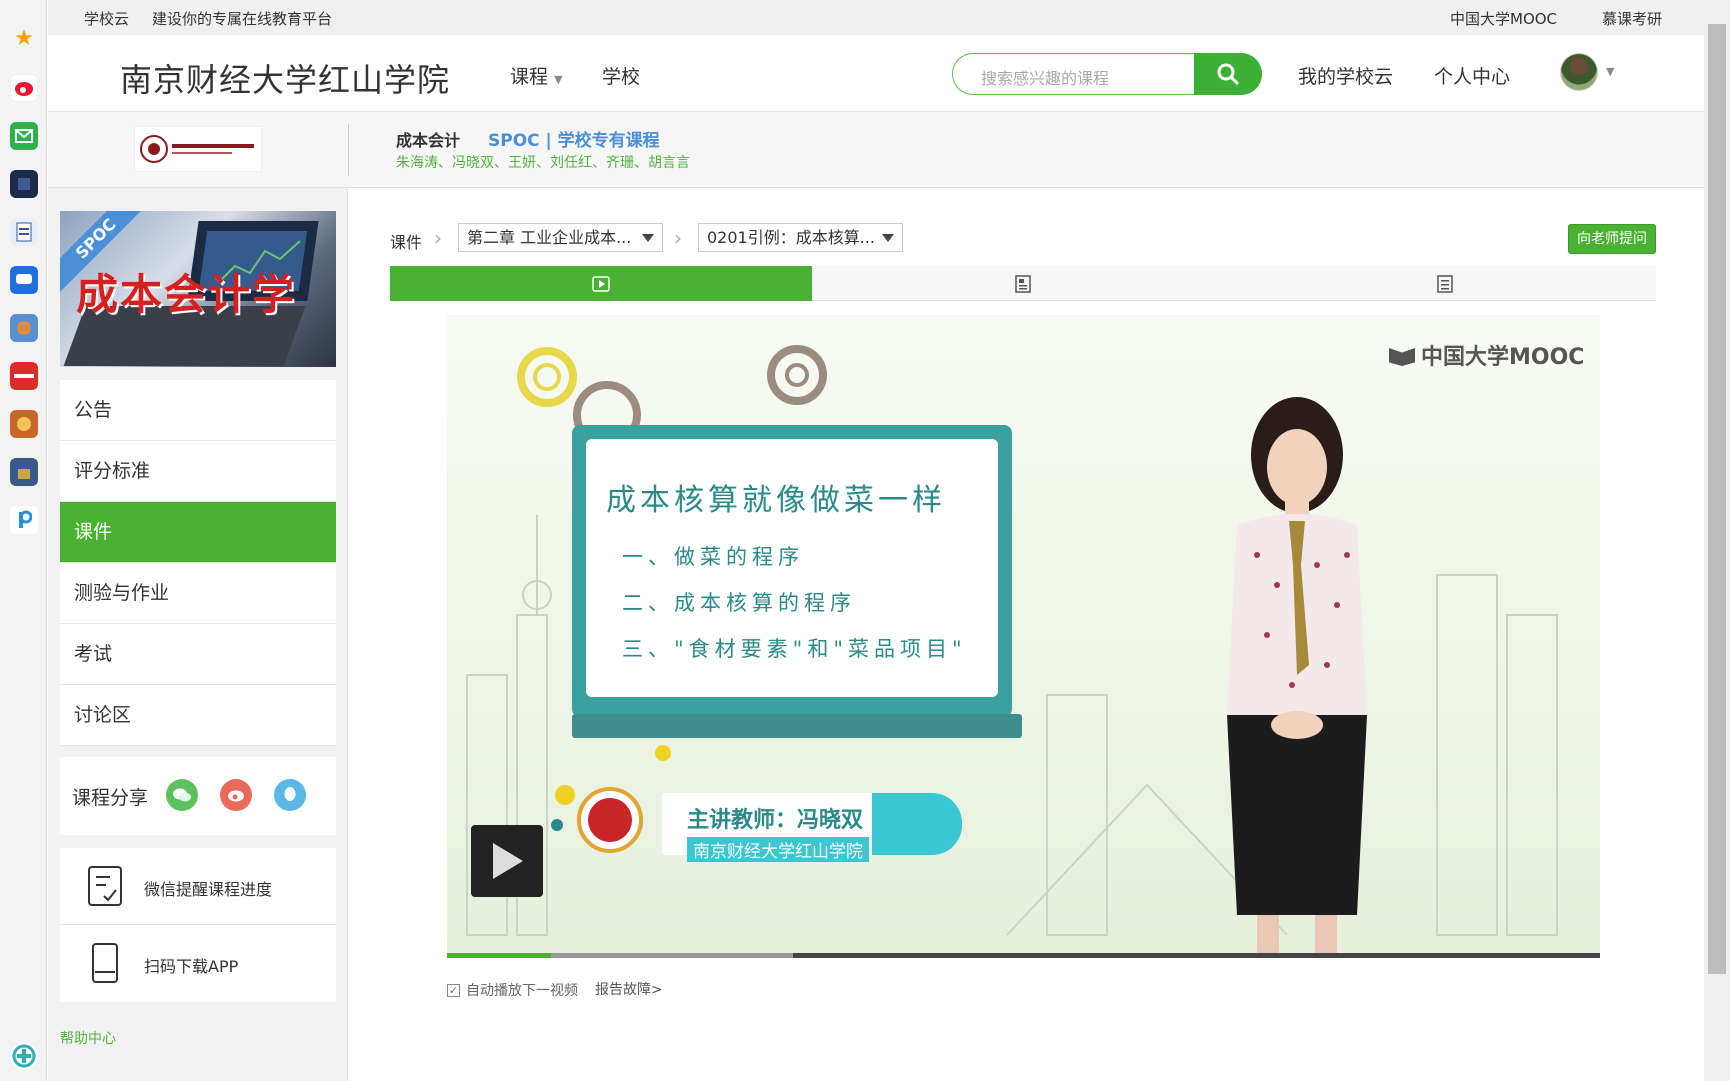 The image size is (1730, 1081). I want to click on lecturer-name: 主讲教师：冯晓双, so click(775, 820).